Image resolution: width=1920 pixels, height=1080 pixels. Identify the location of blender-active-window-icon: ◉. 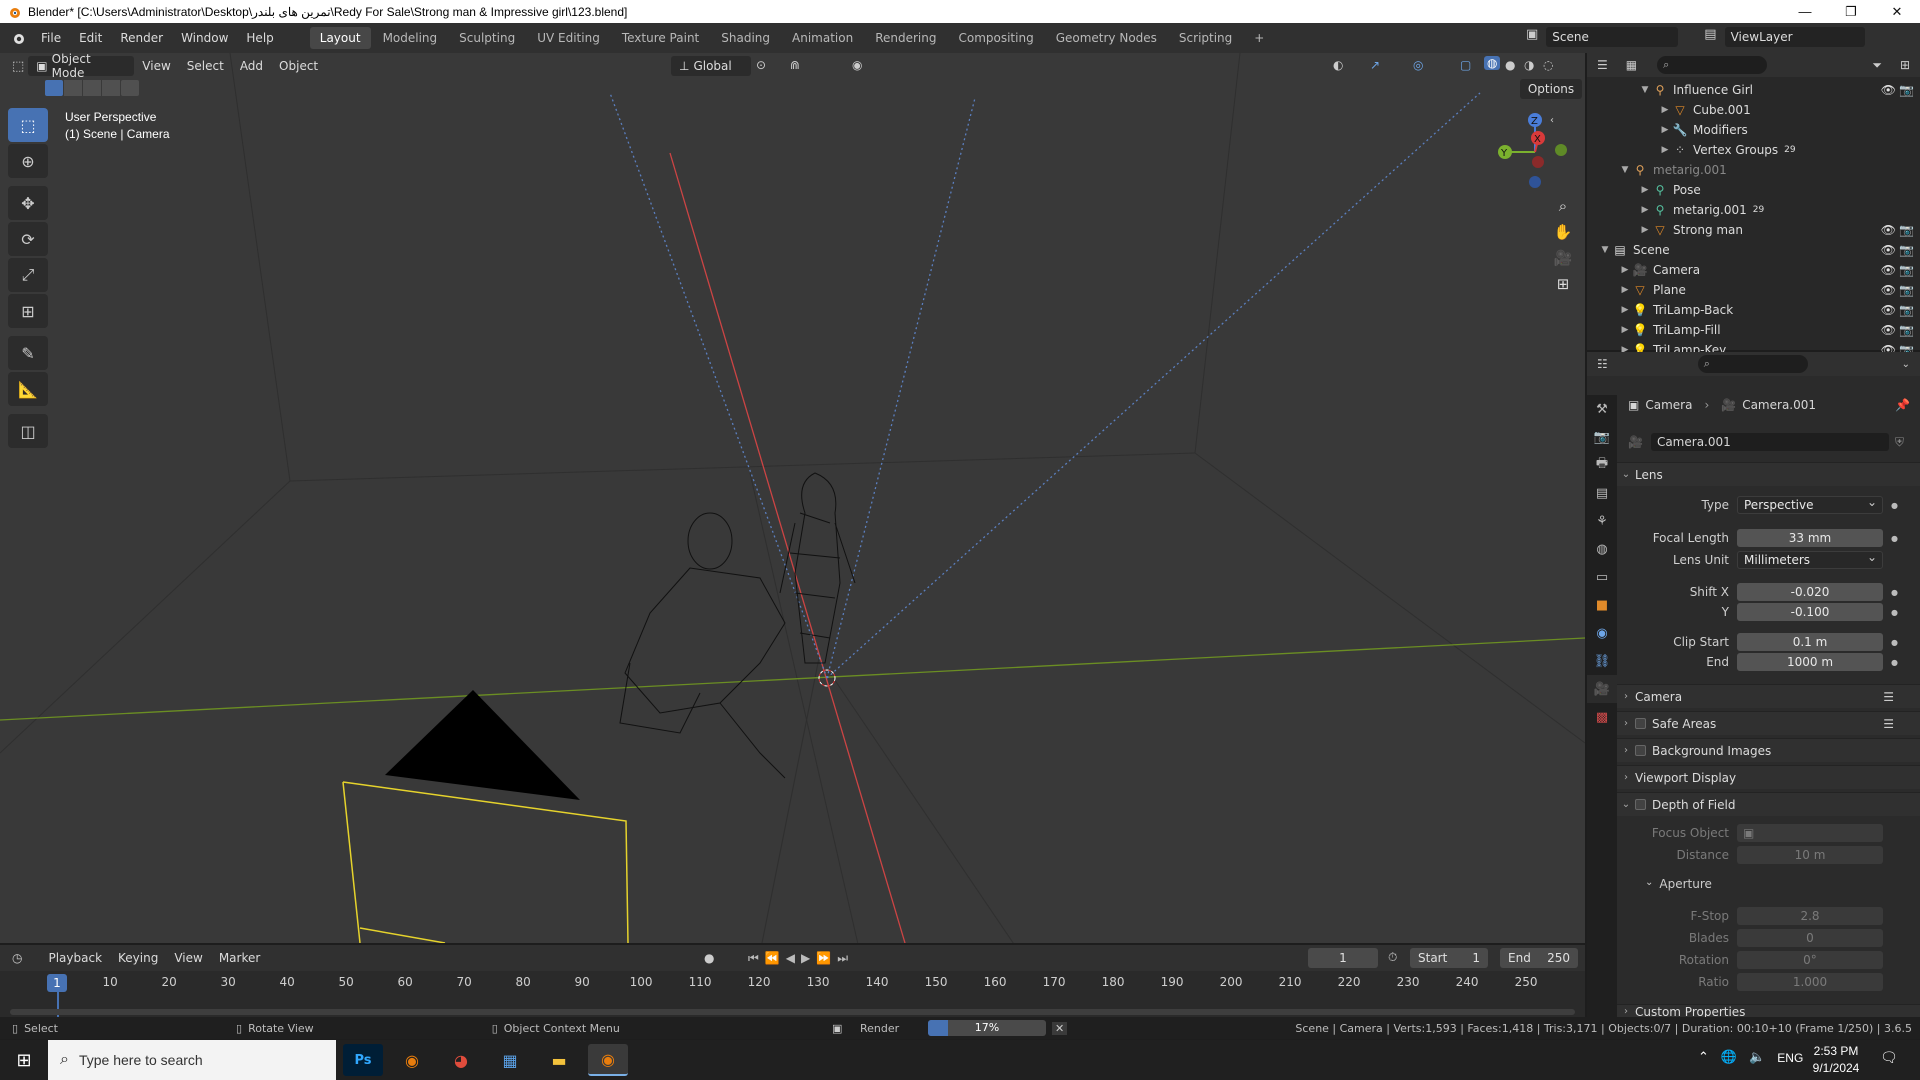
(608, 1060).